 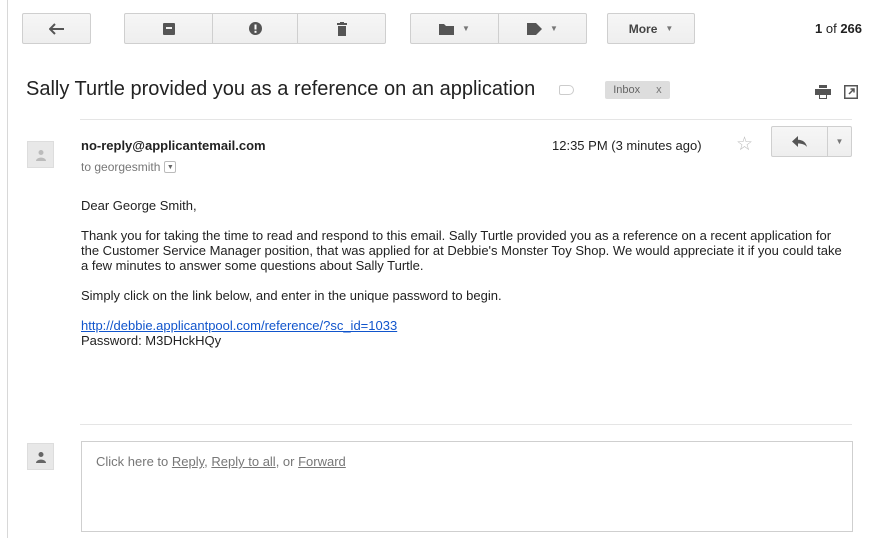 I want to click on user-avatar, so click(x=40, y=456).